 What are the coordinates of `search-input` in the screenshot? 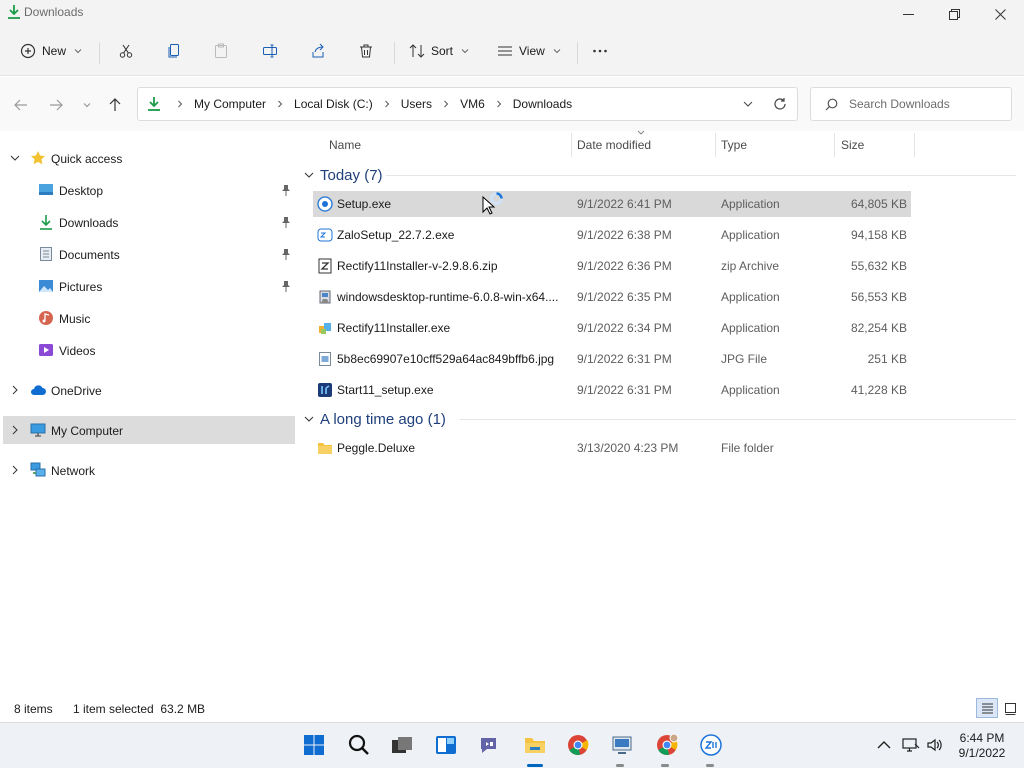 It's located at (927, 104).